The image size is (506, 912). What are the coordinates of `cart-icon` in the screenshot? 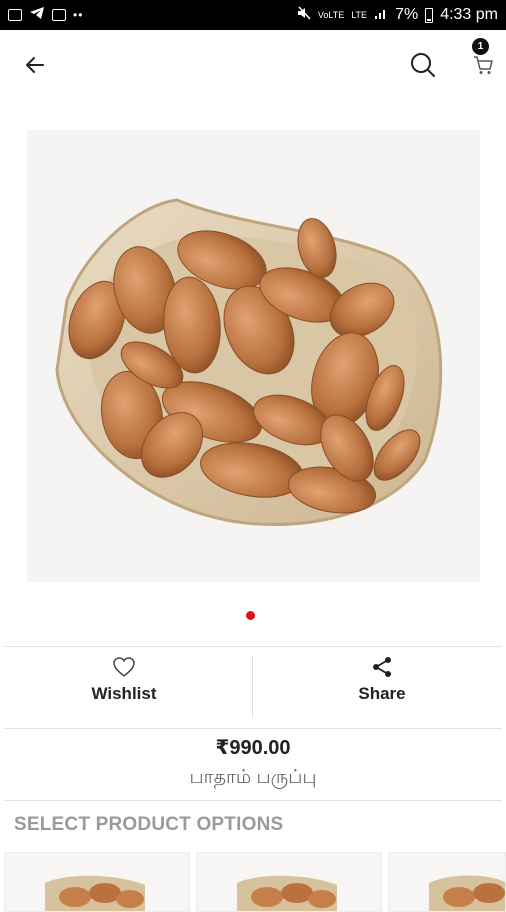 It's located at (483, 65).